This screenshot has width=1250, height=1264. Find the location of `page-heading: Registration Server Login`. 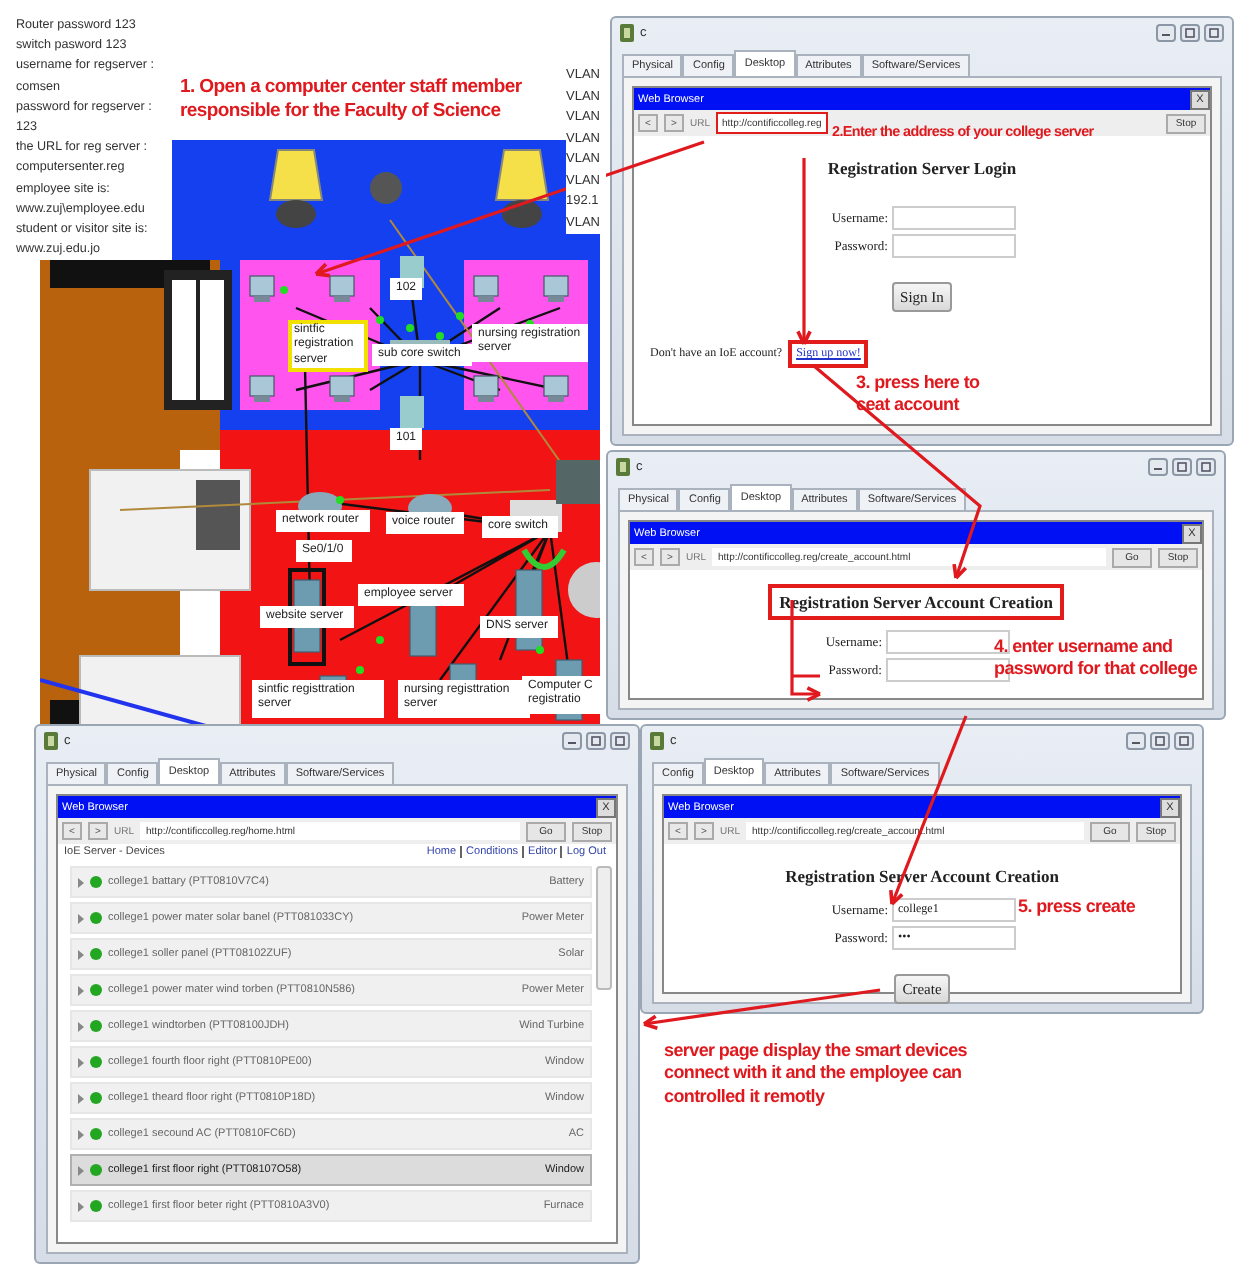

page-heading: Registration Server Login is located at coordinates (922, 169).